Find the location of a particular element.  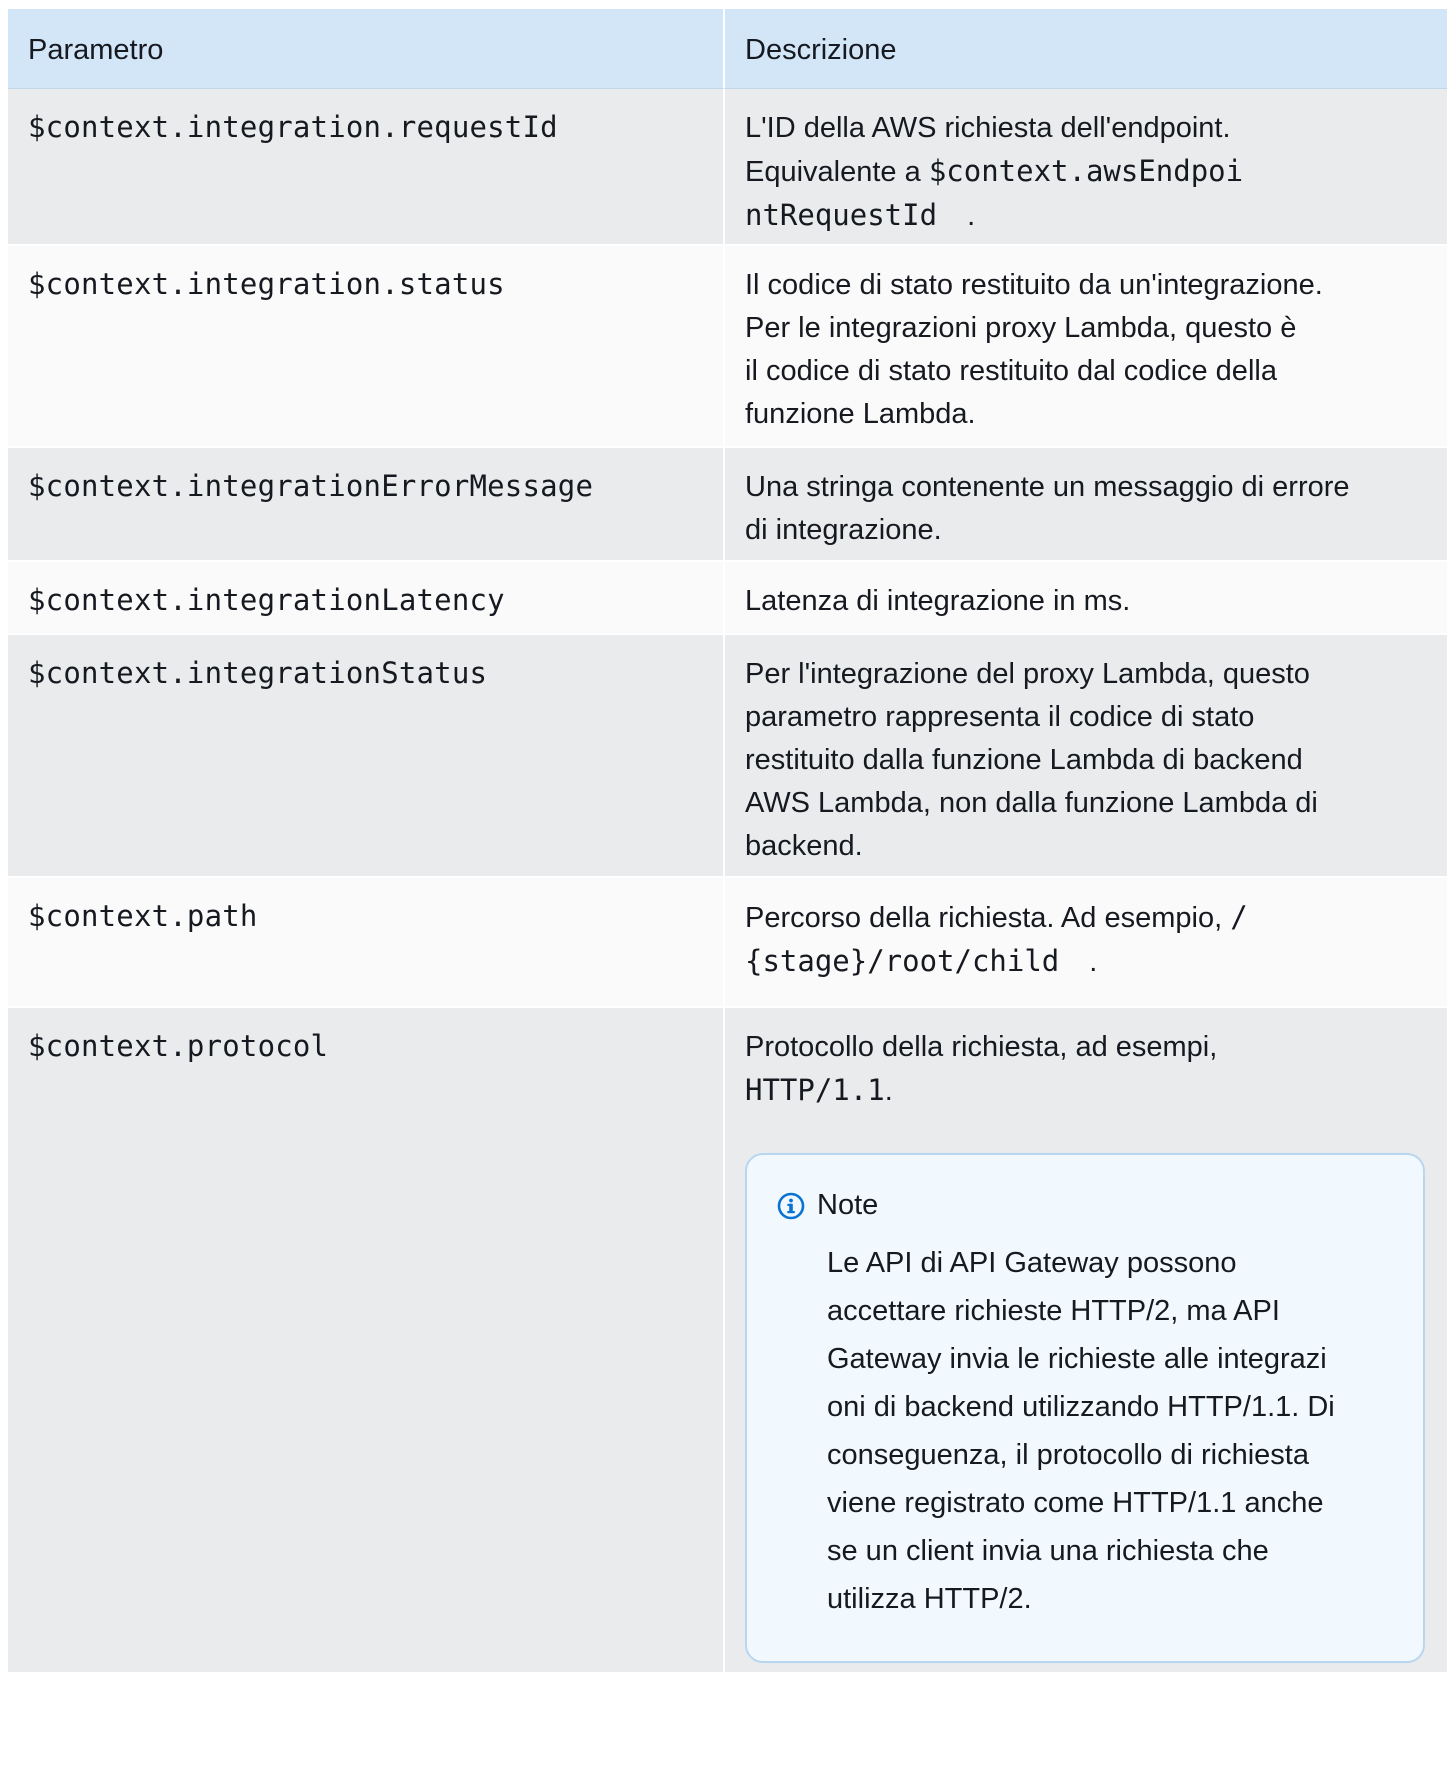

desc-text: Equivalente a is located at coordinates (833, 172).